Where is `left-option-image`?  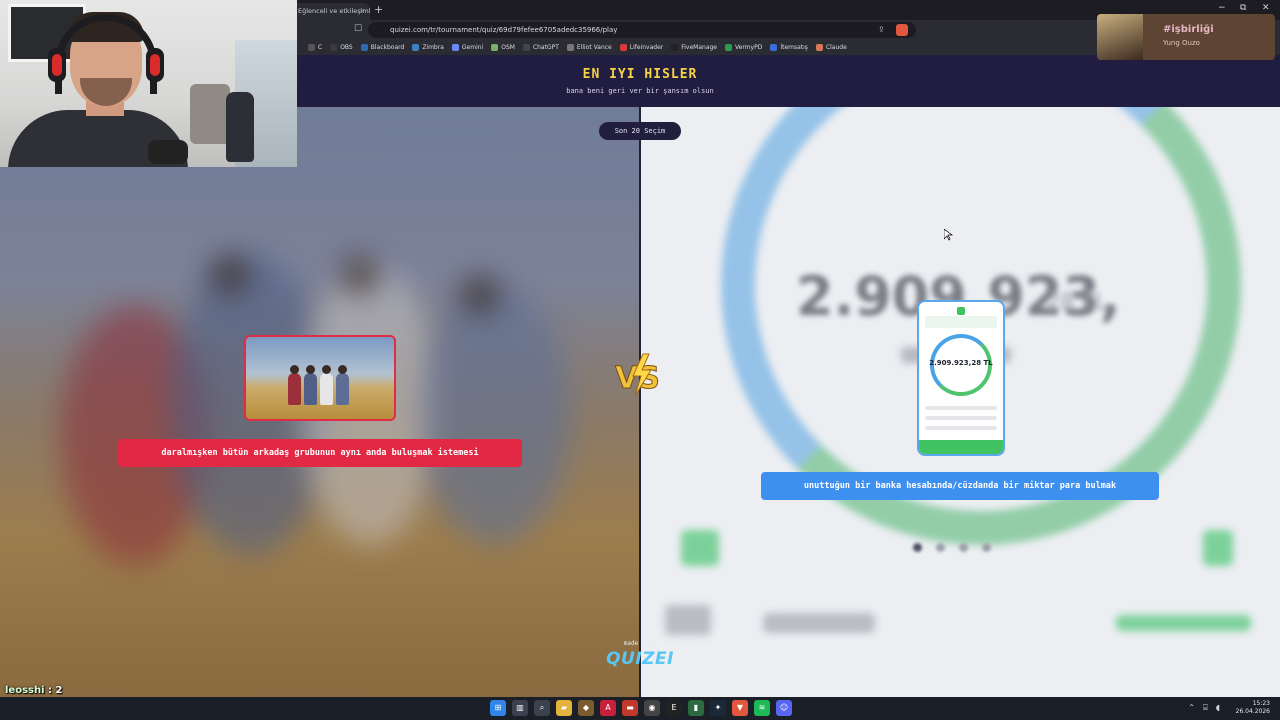 left-option-image is located at coordinates (320, 378).